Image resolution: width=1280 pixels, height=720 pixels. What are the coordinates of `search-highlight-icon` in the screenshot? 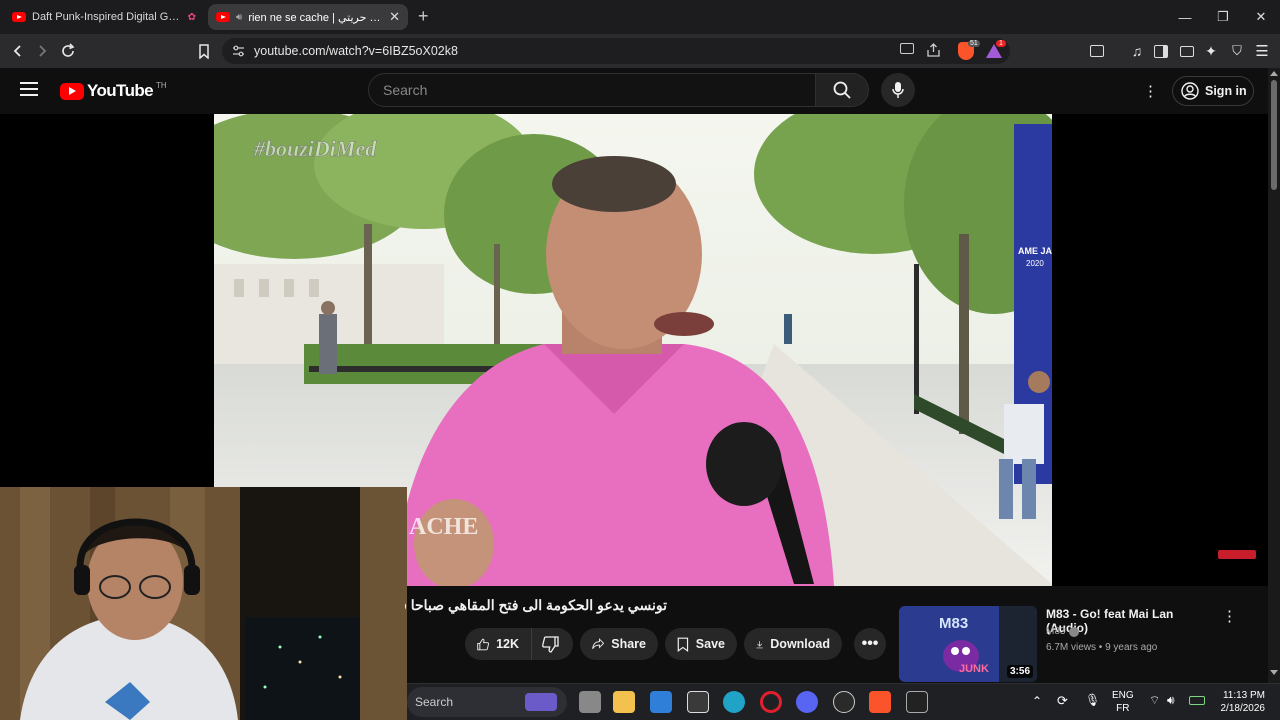 It's located at (541, 702).